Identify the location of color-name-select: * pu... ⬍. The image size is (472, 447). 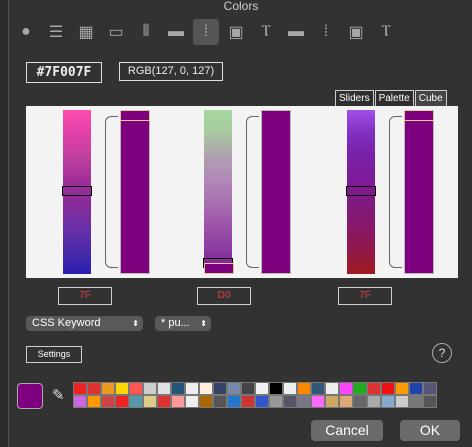
(183, 323).